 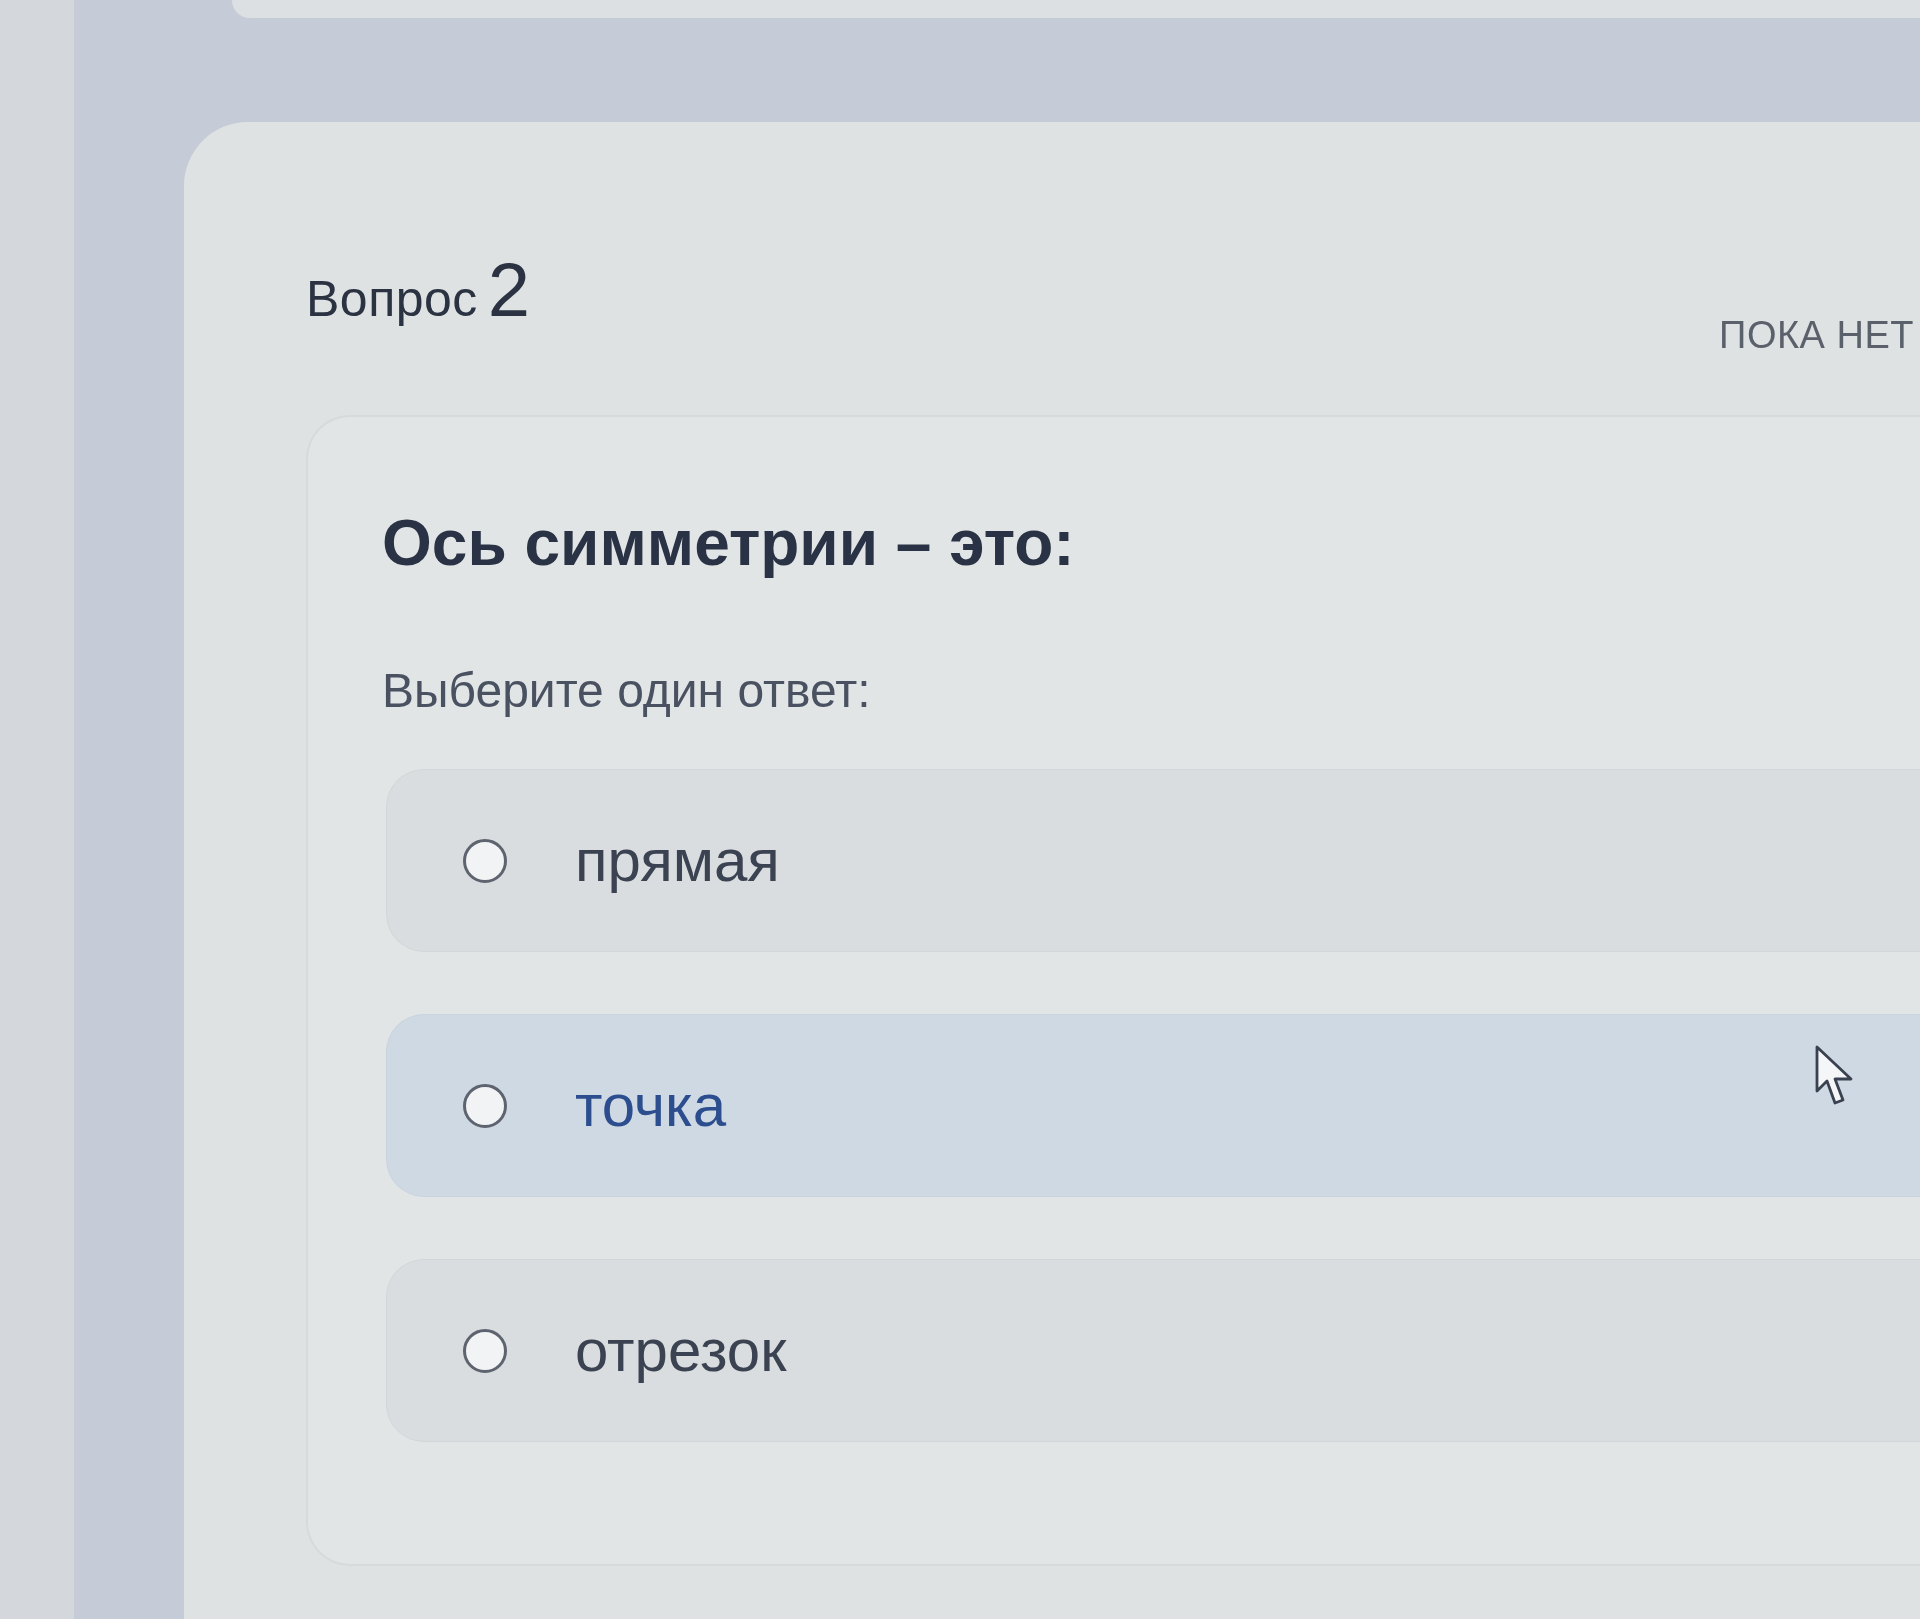 What do you see at coordinates (1816, 335) in the screenshot?
I see `answer-status: ПОКА НЕТ` at bounding box center [1816, 335].